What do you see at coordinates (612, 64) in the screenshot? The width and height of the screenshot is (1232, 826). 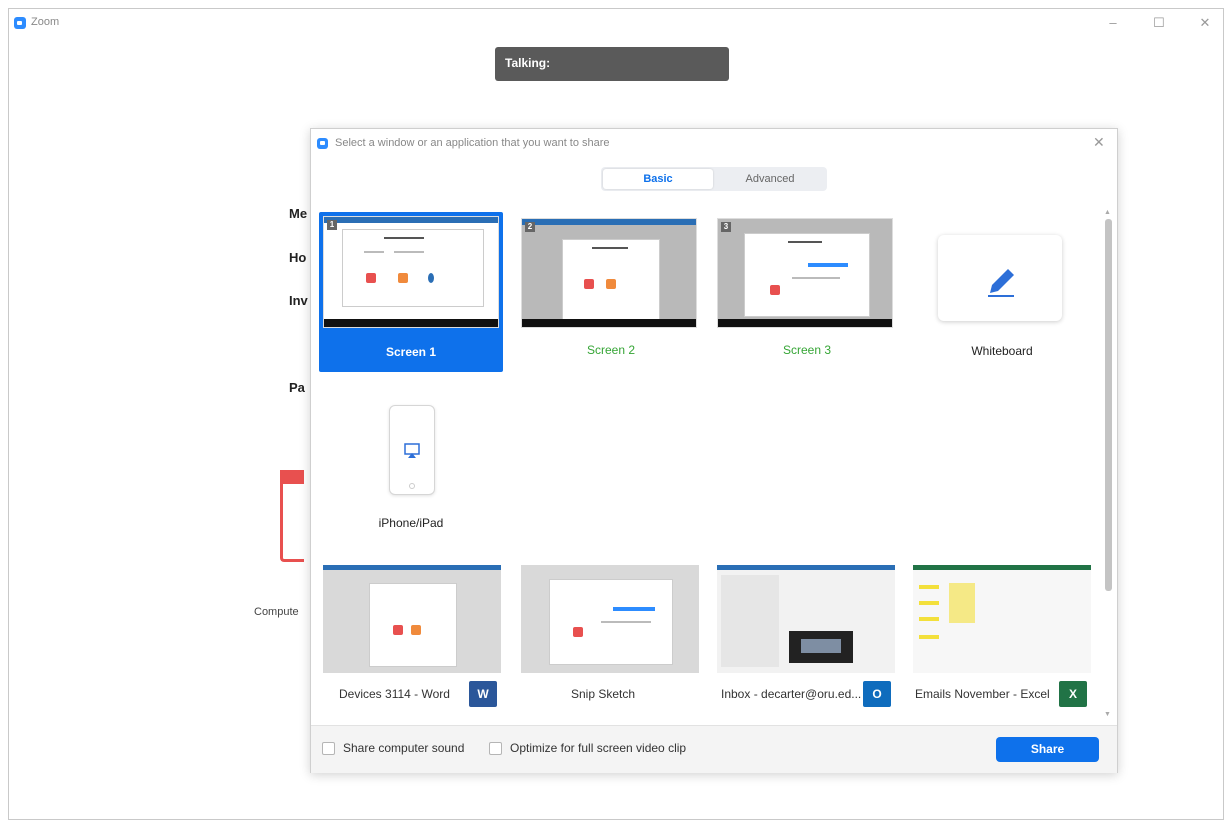 I see `talking-indicator: Talking:` at bounding box center [612, 64].